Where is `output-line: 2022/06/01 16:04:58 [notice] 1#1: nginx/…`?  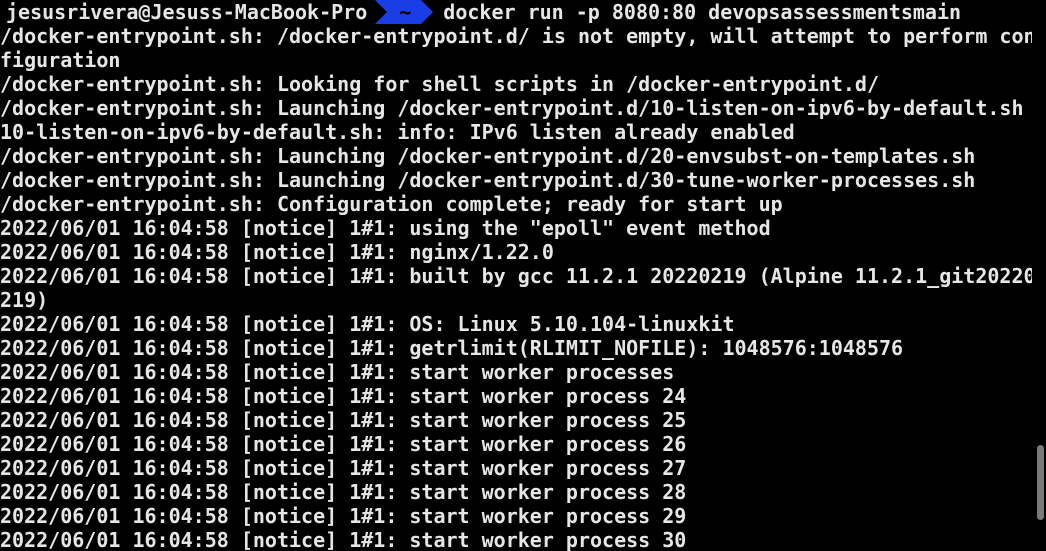
output-line: 2022/06/01 16:04:58 [notice] 1#1: nginx/… is located at coordinates (277, 252).